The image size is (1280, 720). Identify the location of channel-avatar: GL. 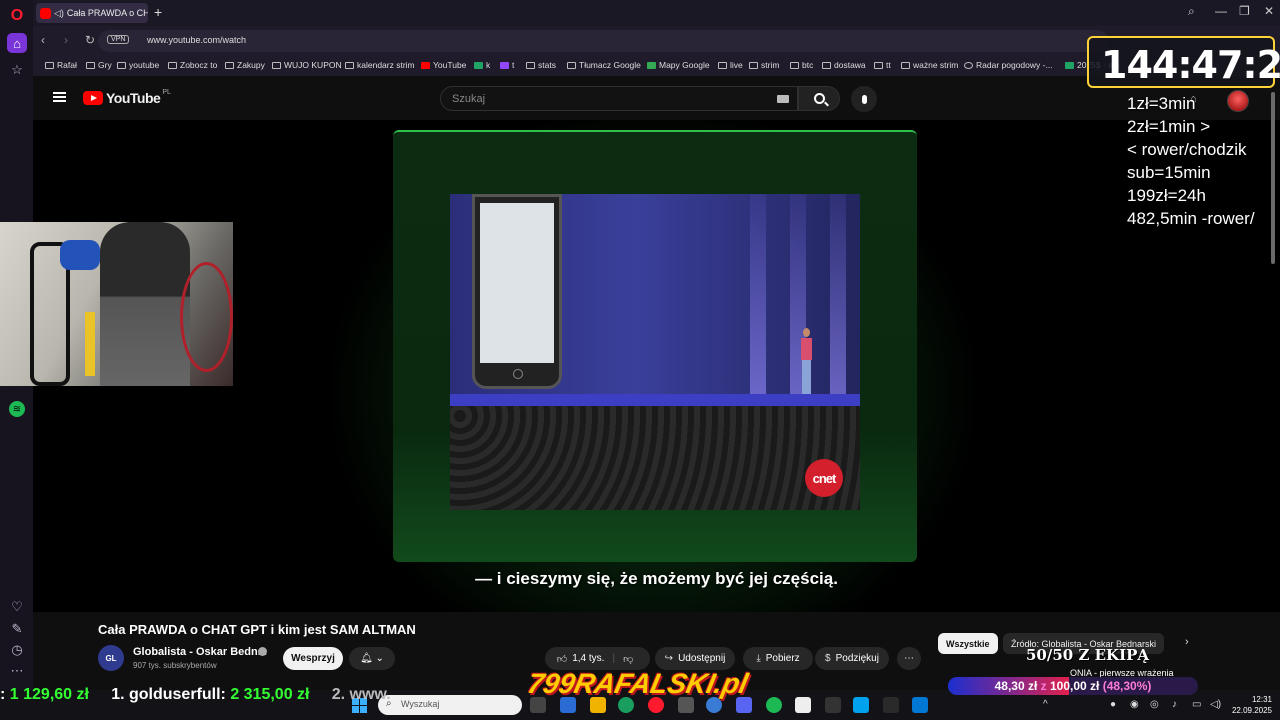
(111, 658).